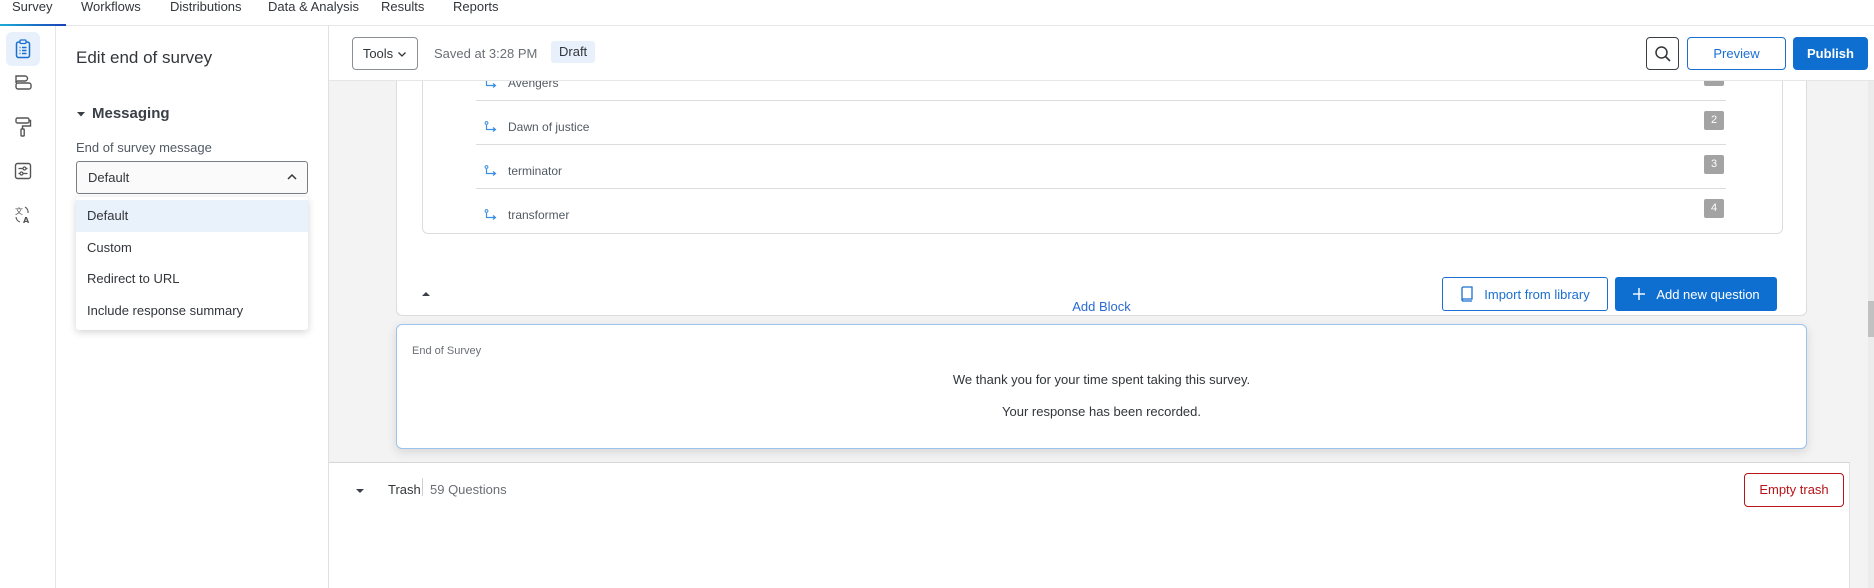  What do you see at coordinates (192, 177) in the screenshot?
I see `end-of-survey-message-select: Default` at bounding box center [192, 177].